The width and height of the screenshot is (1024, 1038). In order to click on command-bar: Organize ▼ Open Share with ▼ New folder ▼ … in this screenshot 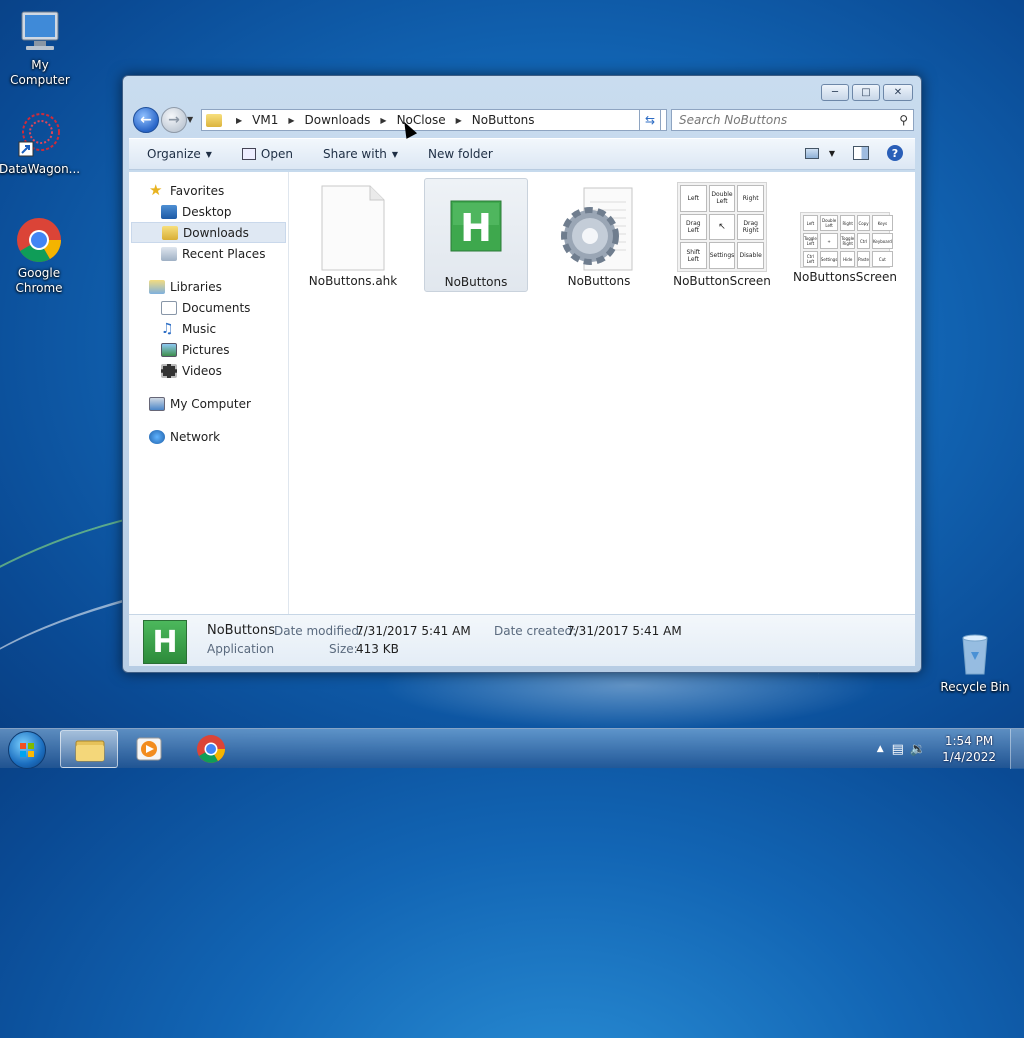, I will do `click(522, 154)`.